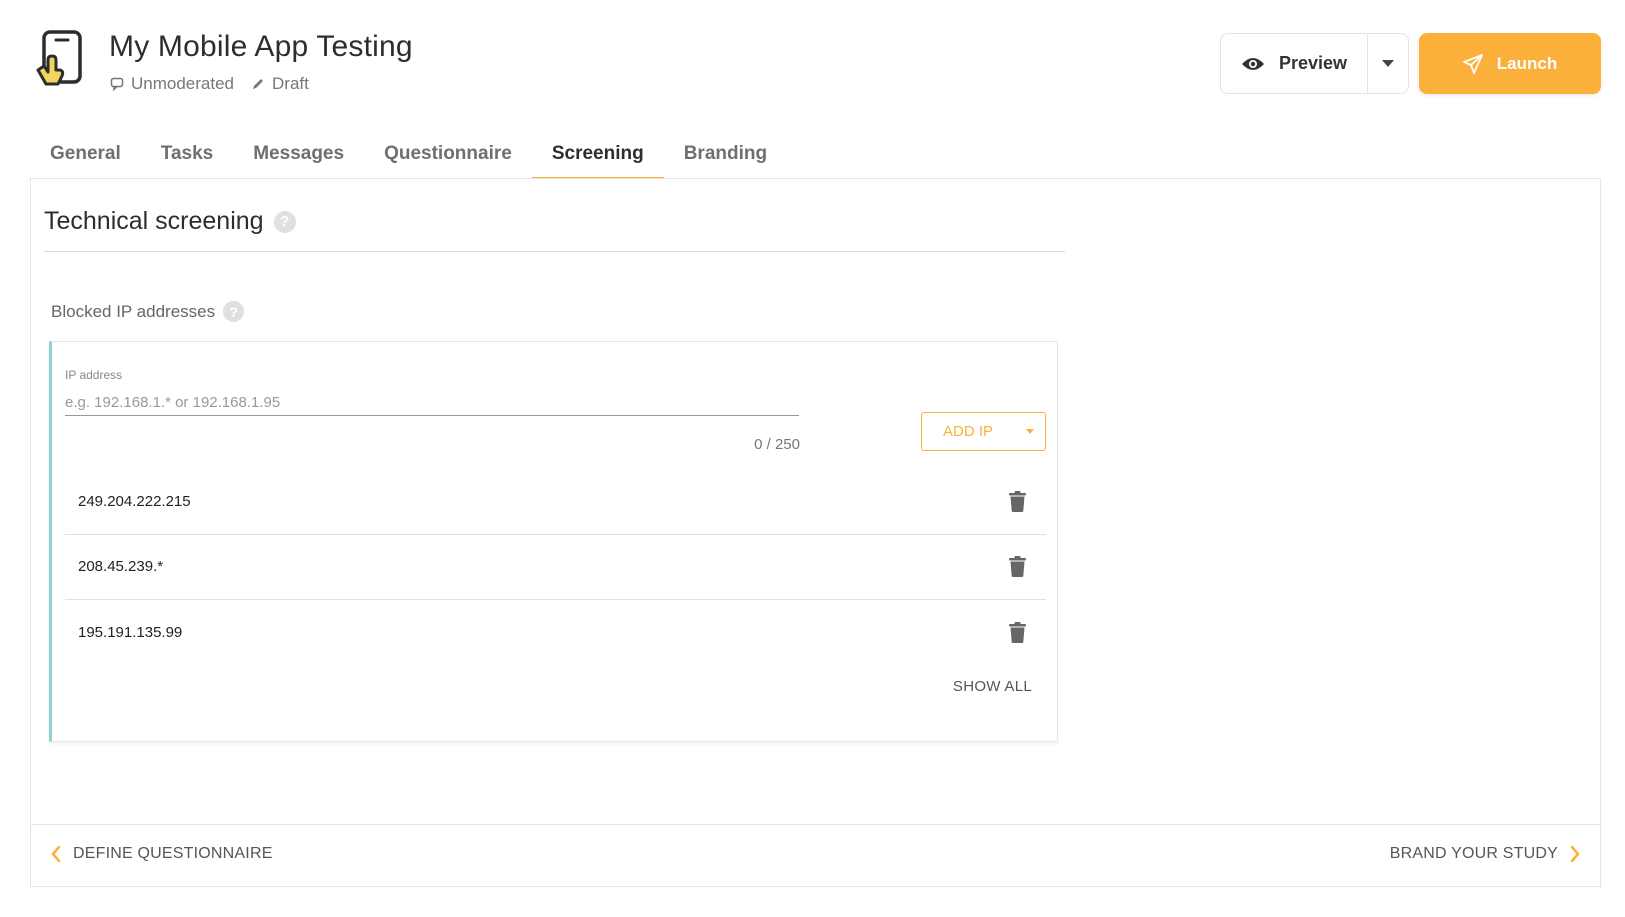 The width and height of the screenshot is (1625, 917). I want to click on launch-button: Launch, so click(1510, 63).